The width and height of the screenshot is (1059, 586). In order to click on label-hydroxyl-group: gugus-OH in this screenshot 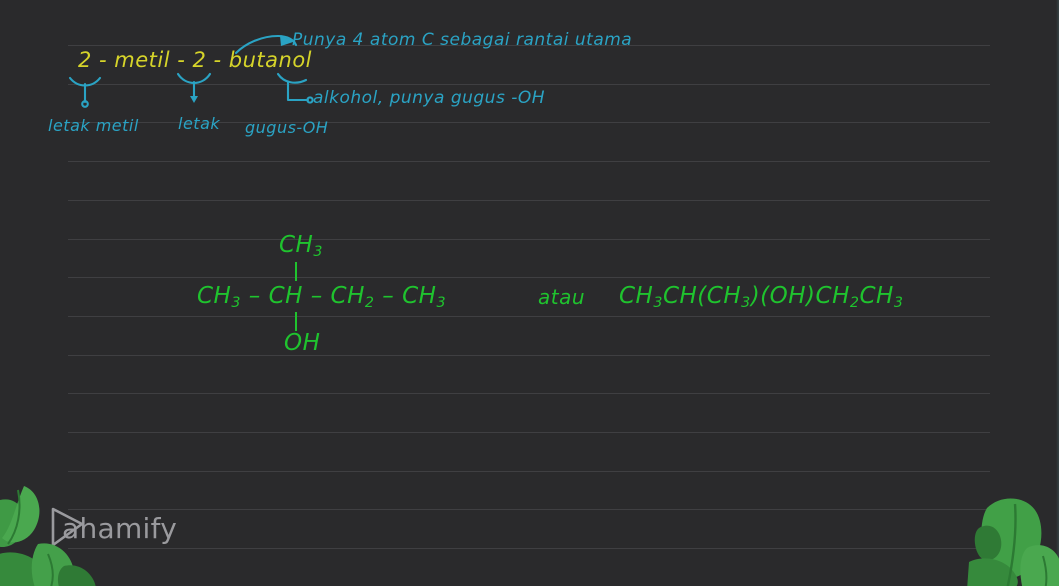, I will do `click(287, 127)`.